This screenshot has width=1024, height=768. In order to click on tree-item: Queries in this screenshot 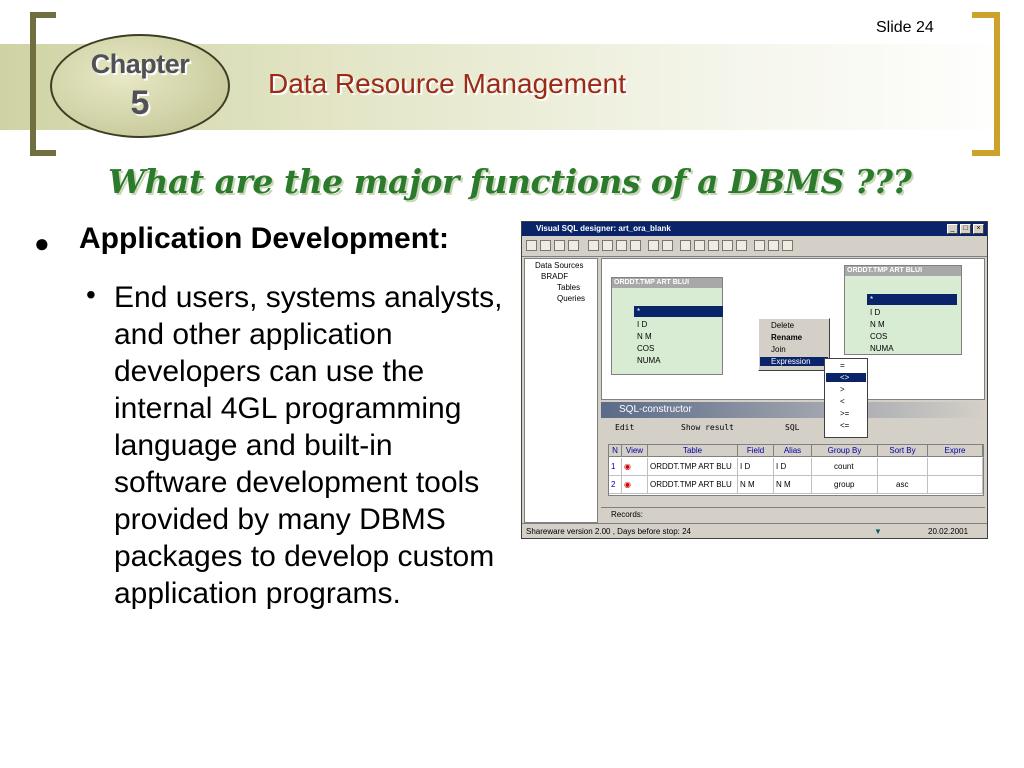, I will do `click(571, 298)`.